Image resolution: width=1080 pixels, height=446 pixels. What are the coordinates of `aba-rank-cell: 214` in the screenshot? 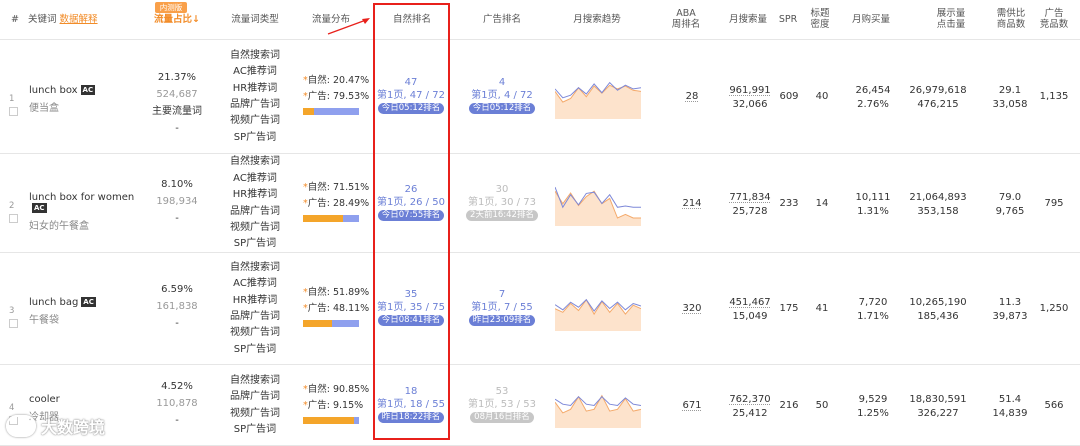 It's located at (692, 203).